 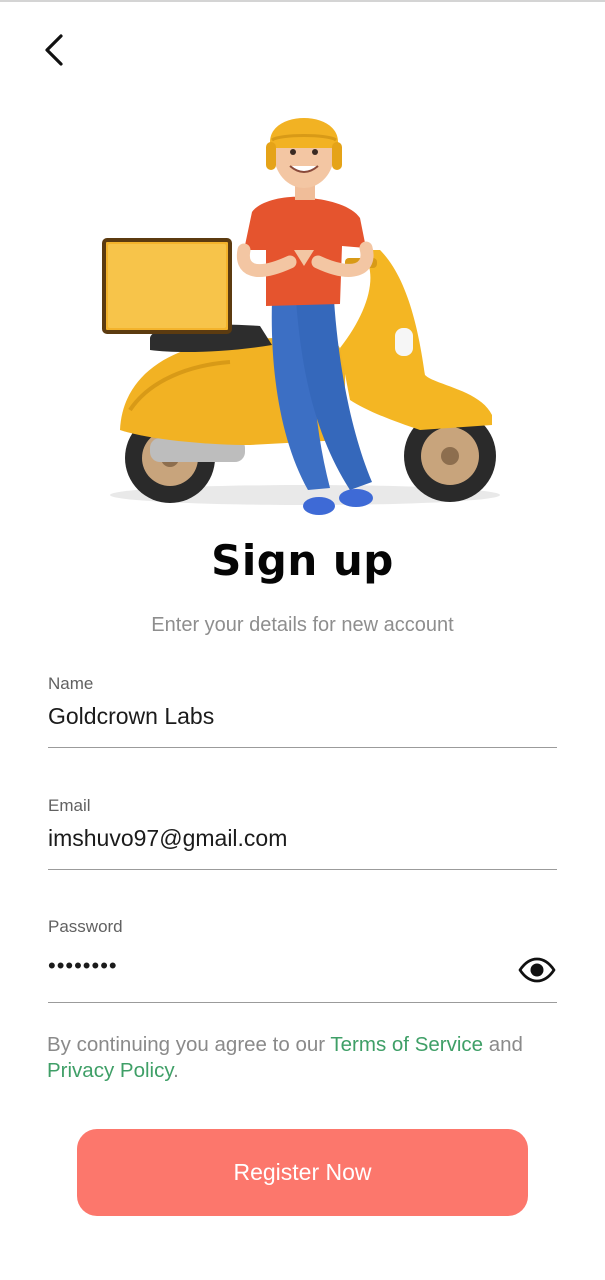 I want to click on email-field: Email imshuvo97@gmail.com, so click(x=302, y=833).